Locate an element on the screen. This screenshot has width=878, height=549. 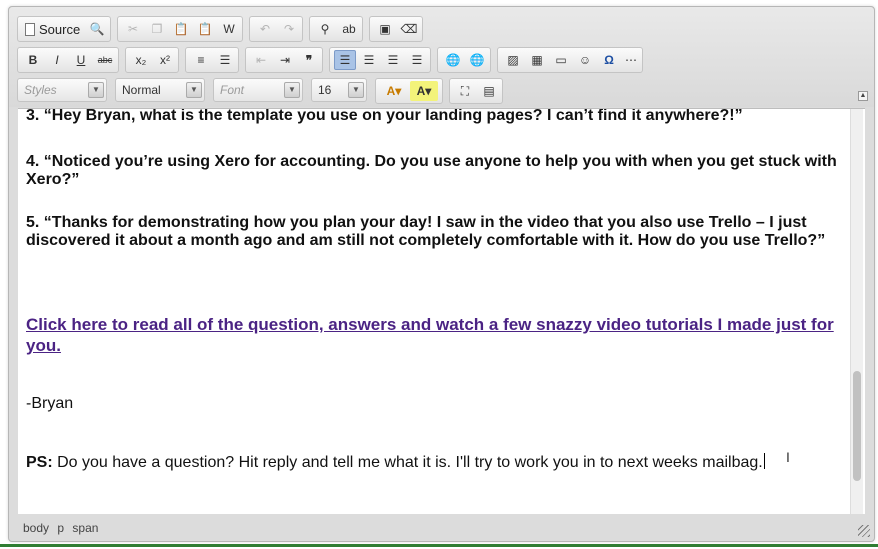
cut-button: ✂ is located at coordinates (133, 29).